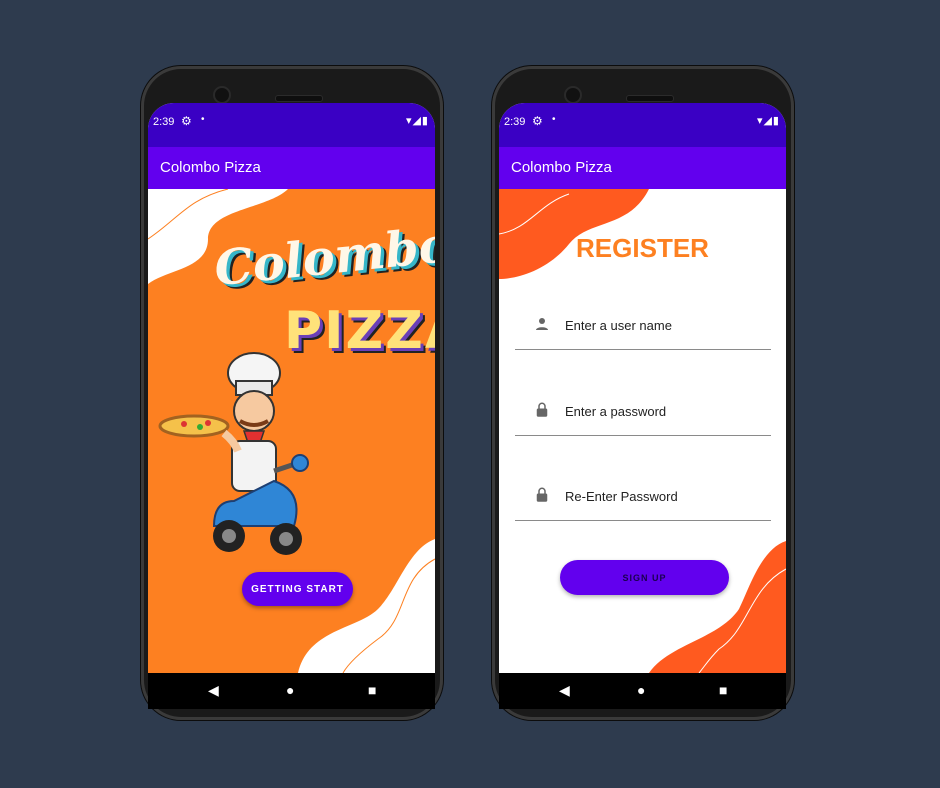 The width and height of the screenshot is (940, 788). What do you see at coordinates (233, 453) in the screenshot?
I see `chef-on-scooter-icon` at bounding box center [233, 453].